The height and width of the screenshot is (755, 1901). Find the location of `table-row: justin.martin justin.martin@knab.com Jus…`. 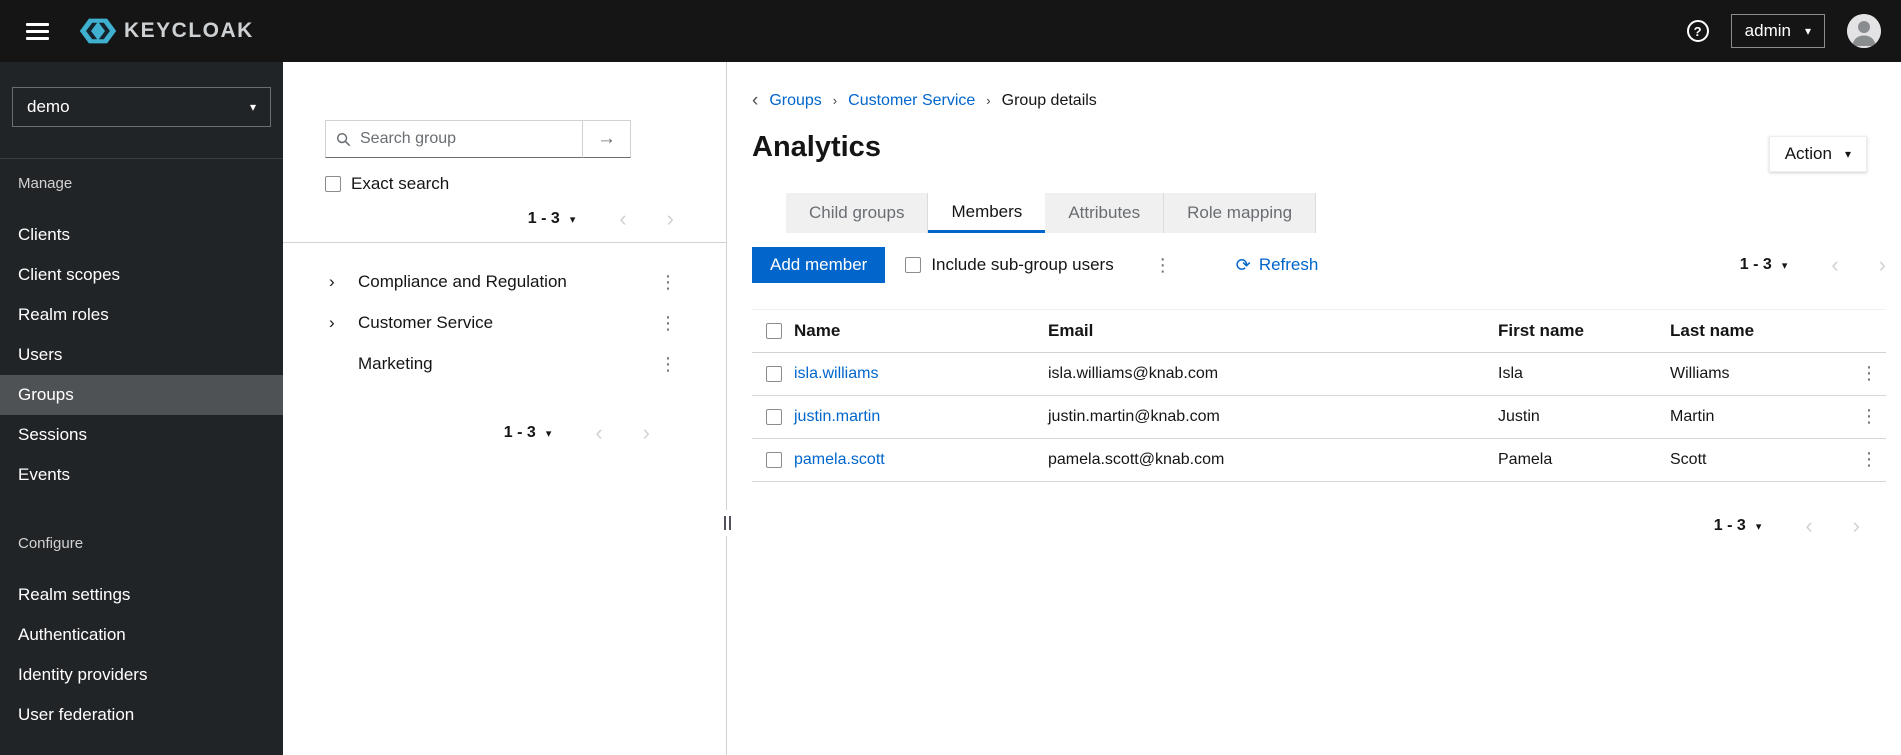

table-row: justin.martin justin.martin@knab.com Jus… is located at coordinates (1319, 417).